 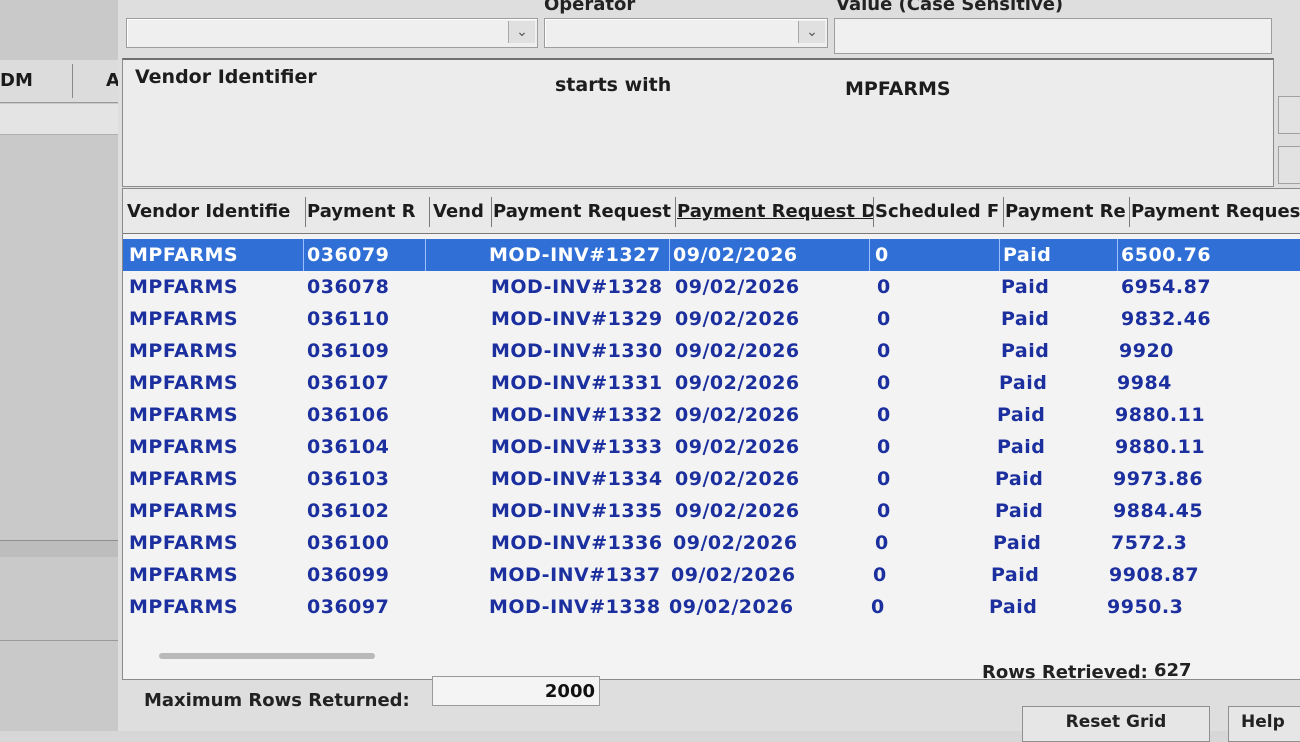 I want to click on column-header-payment-request-date: Payment Request D, so click(x=775, y=212).